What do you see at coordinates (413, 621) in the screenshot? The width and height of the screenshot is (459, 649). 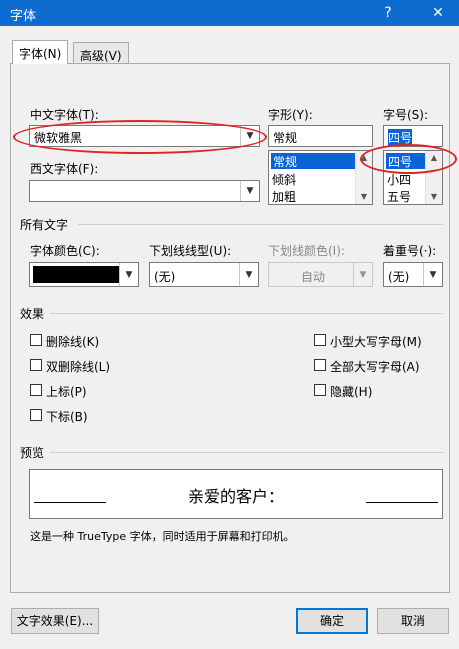 I see `cancel-button: 取消` at bounding box center [413, 621].